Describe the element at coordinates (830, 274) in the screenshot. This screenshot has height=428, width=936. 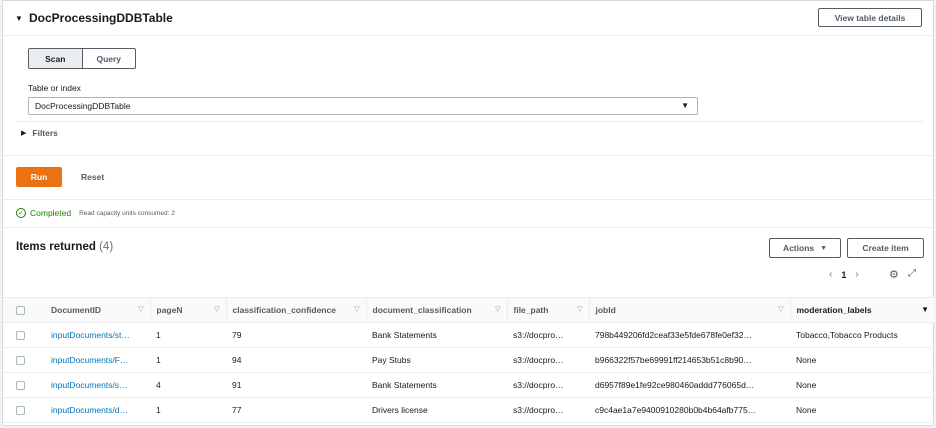
I see `prev-page-icon: ‹` at that location.